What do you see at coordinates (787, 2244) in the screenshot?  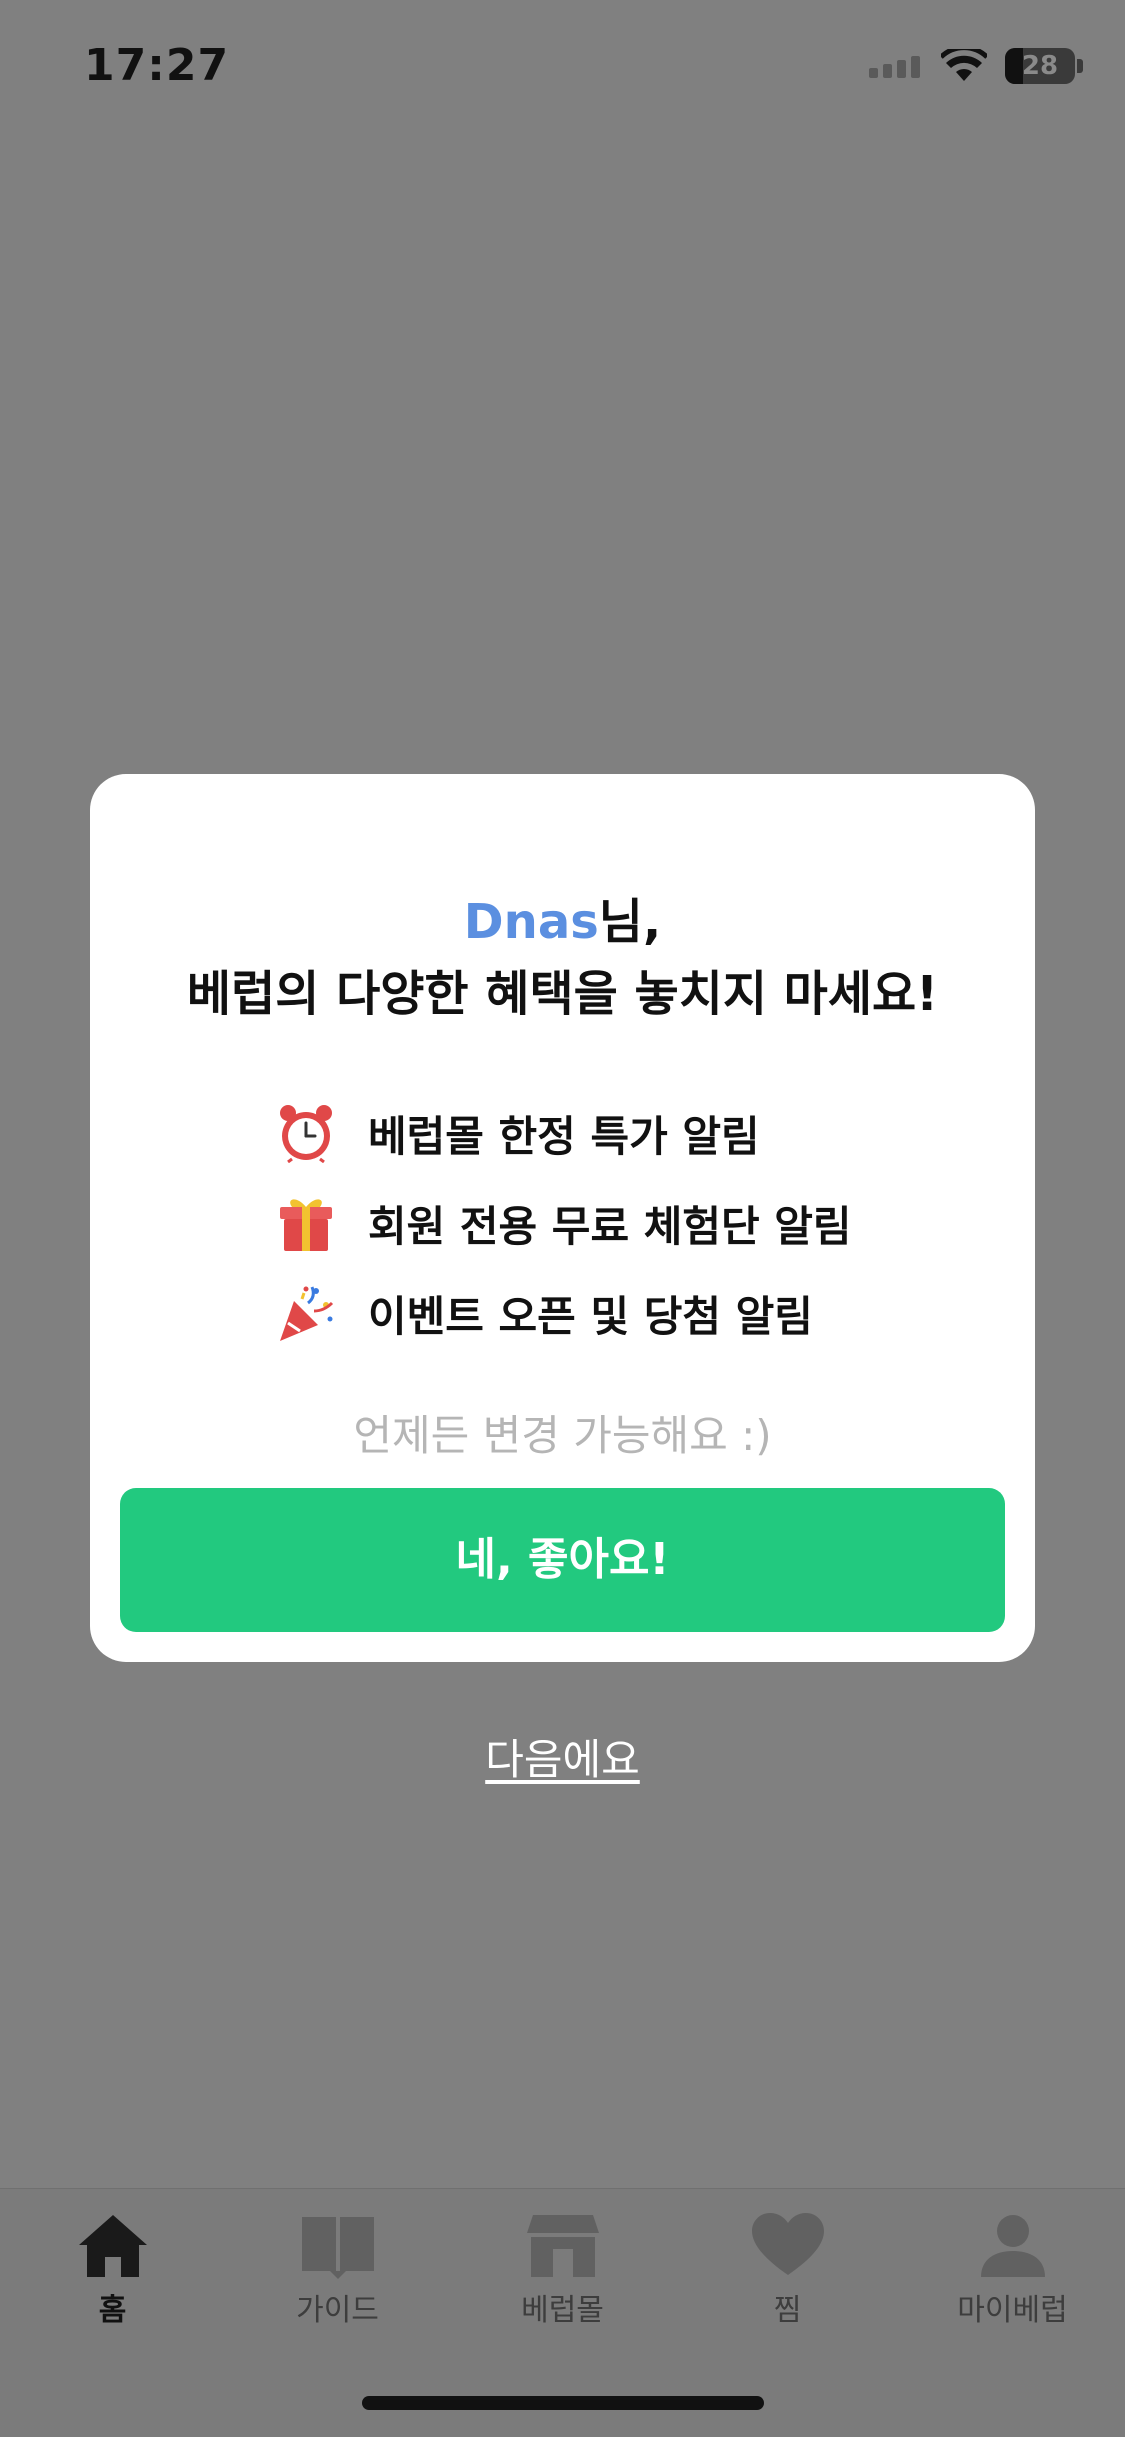 I see `heart-icon` at bounding box center [787, 2244].